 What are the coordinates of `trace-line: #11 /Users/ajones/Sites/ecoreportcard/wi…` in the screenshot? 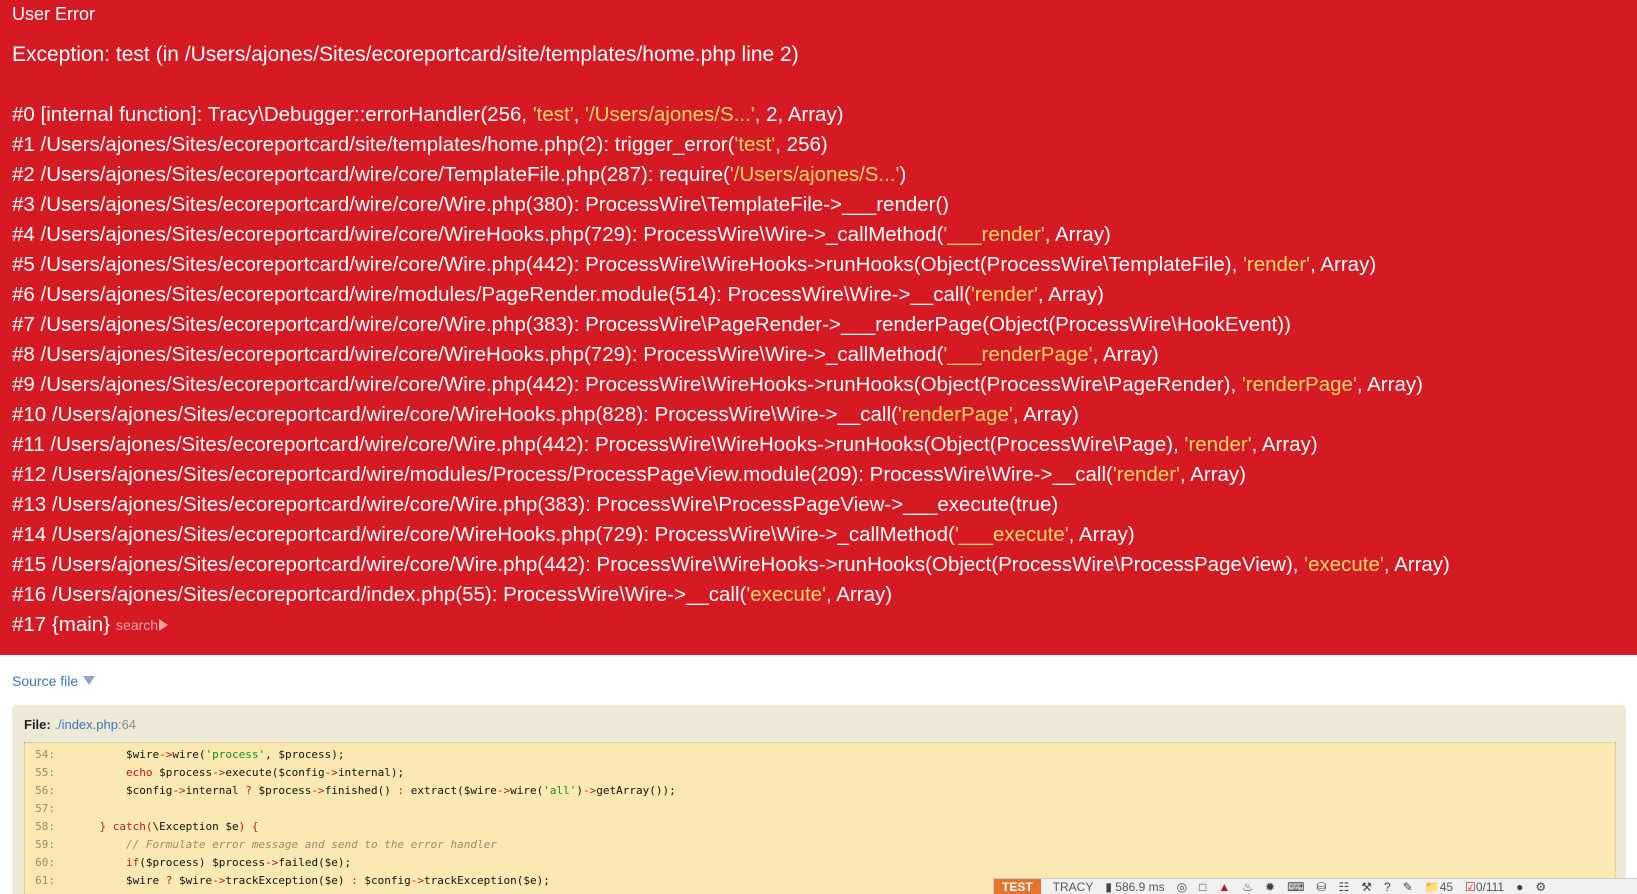 It's located at (731, 445).